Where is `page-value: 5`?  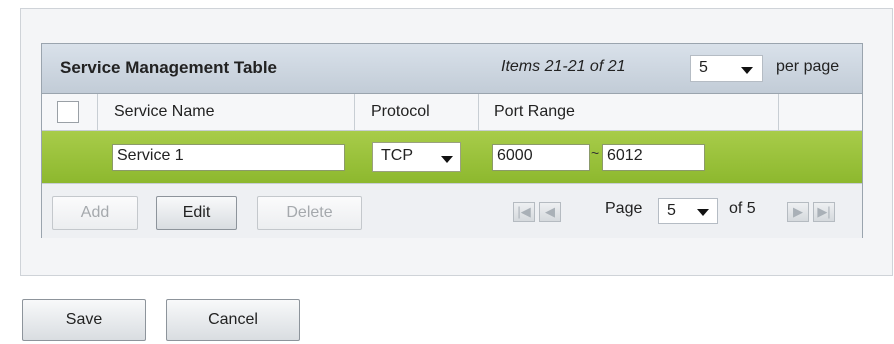
page-value: 5 is located at coordinates (671, 210).